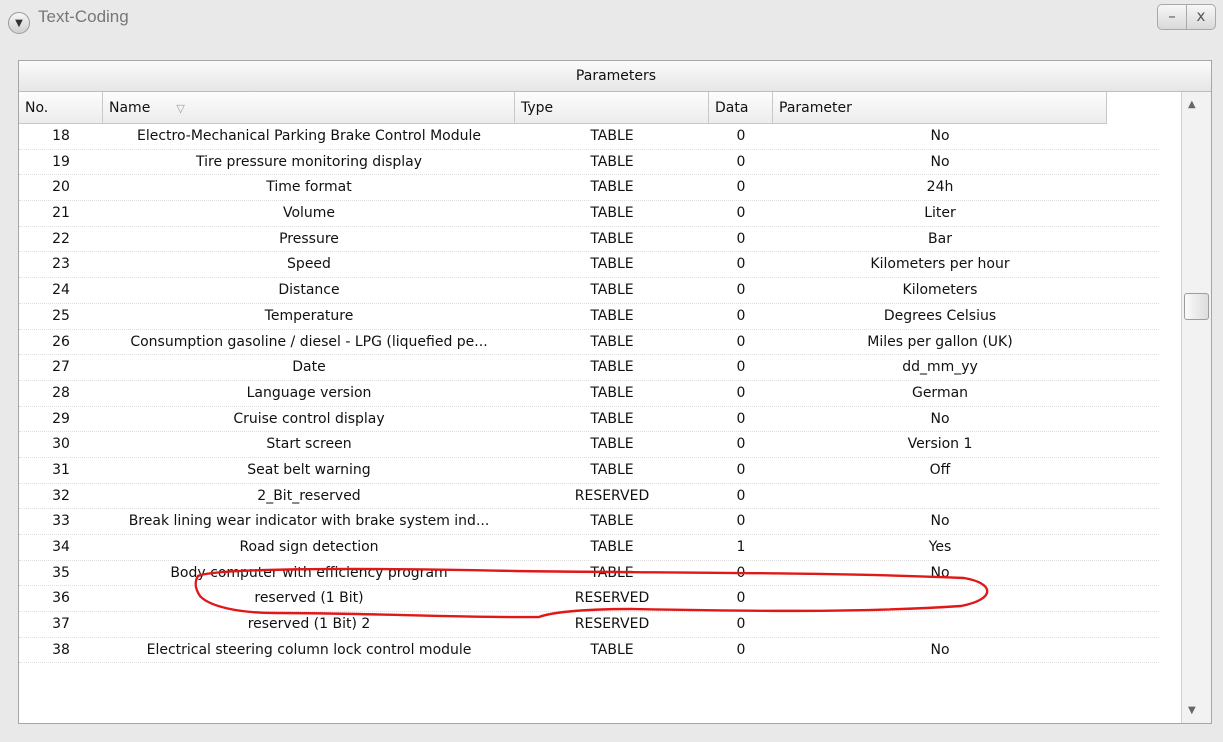 The height and width of the screenshot is (742, 1223). Describe the element at coordinates (940, 187) in the screenshot. I see `cell-parameter: 24h` at that location.